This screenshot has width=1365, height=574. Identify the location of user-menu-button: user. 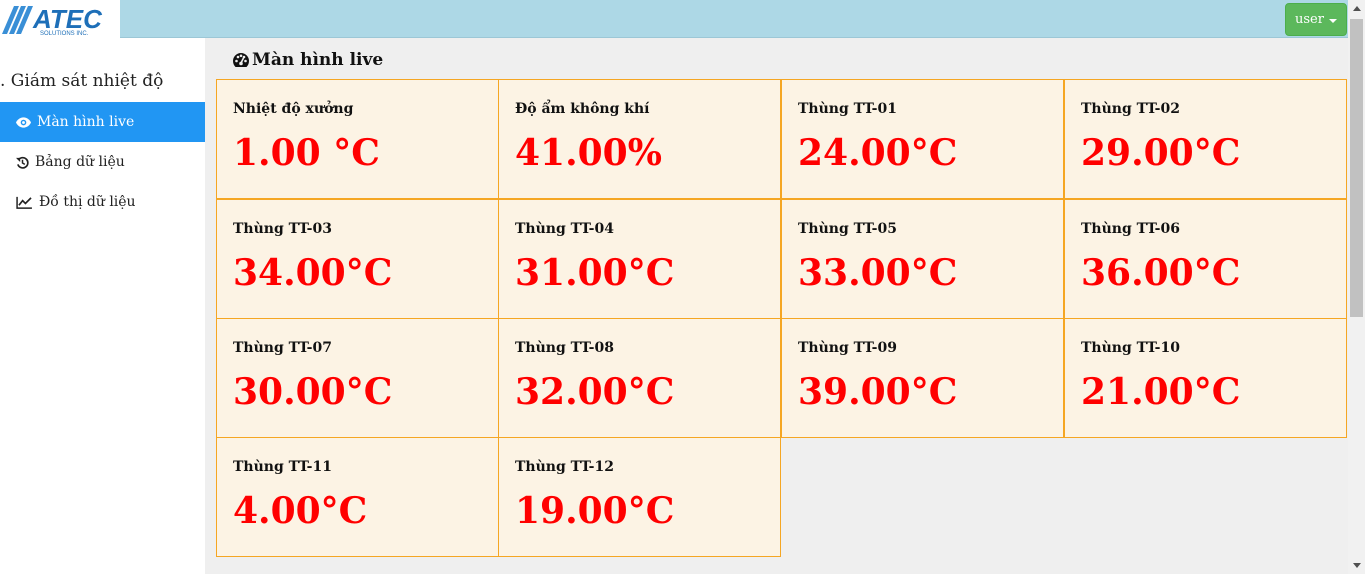
(1316, 19).